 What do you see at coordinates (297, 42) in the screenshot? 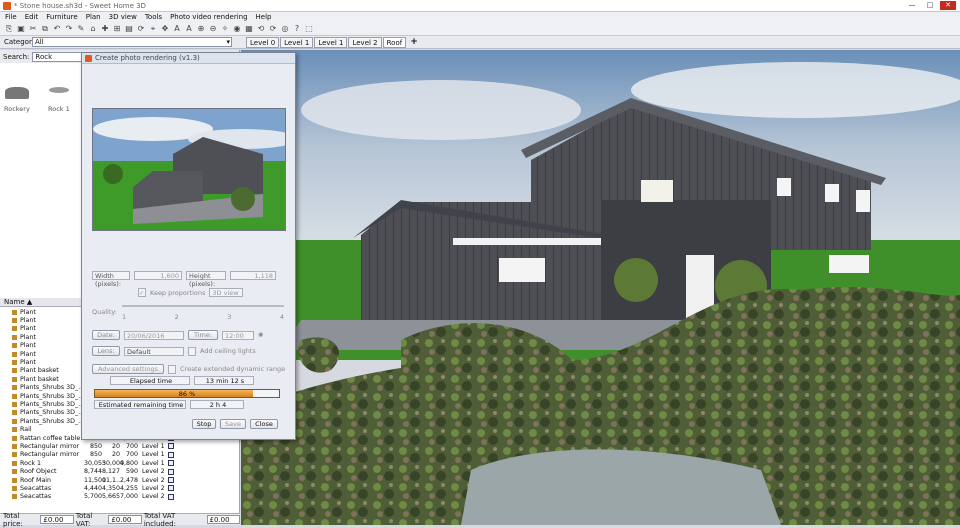
I see `tab-level-1: Level 1` at bounding box center [297, 42].